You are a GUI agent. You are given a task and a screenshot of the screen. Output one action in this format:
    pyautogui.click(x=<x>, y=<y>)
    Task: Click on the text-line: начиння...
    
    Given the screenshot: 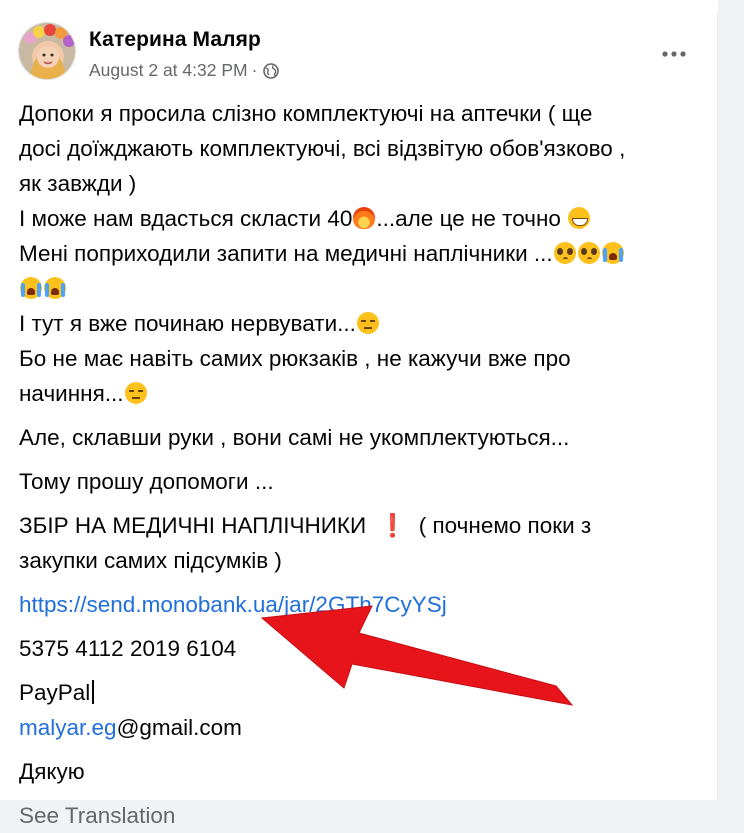 What is the action you would take?
    pyautogui.click(x=359, y=393)
    